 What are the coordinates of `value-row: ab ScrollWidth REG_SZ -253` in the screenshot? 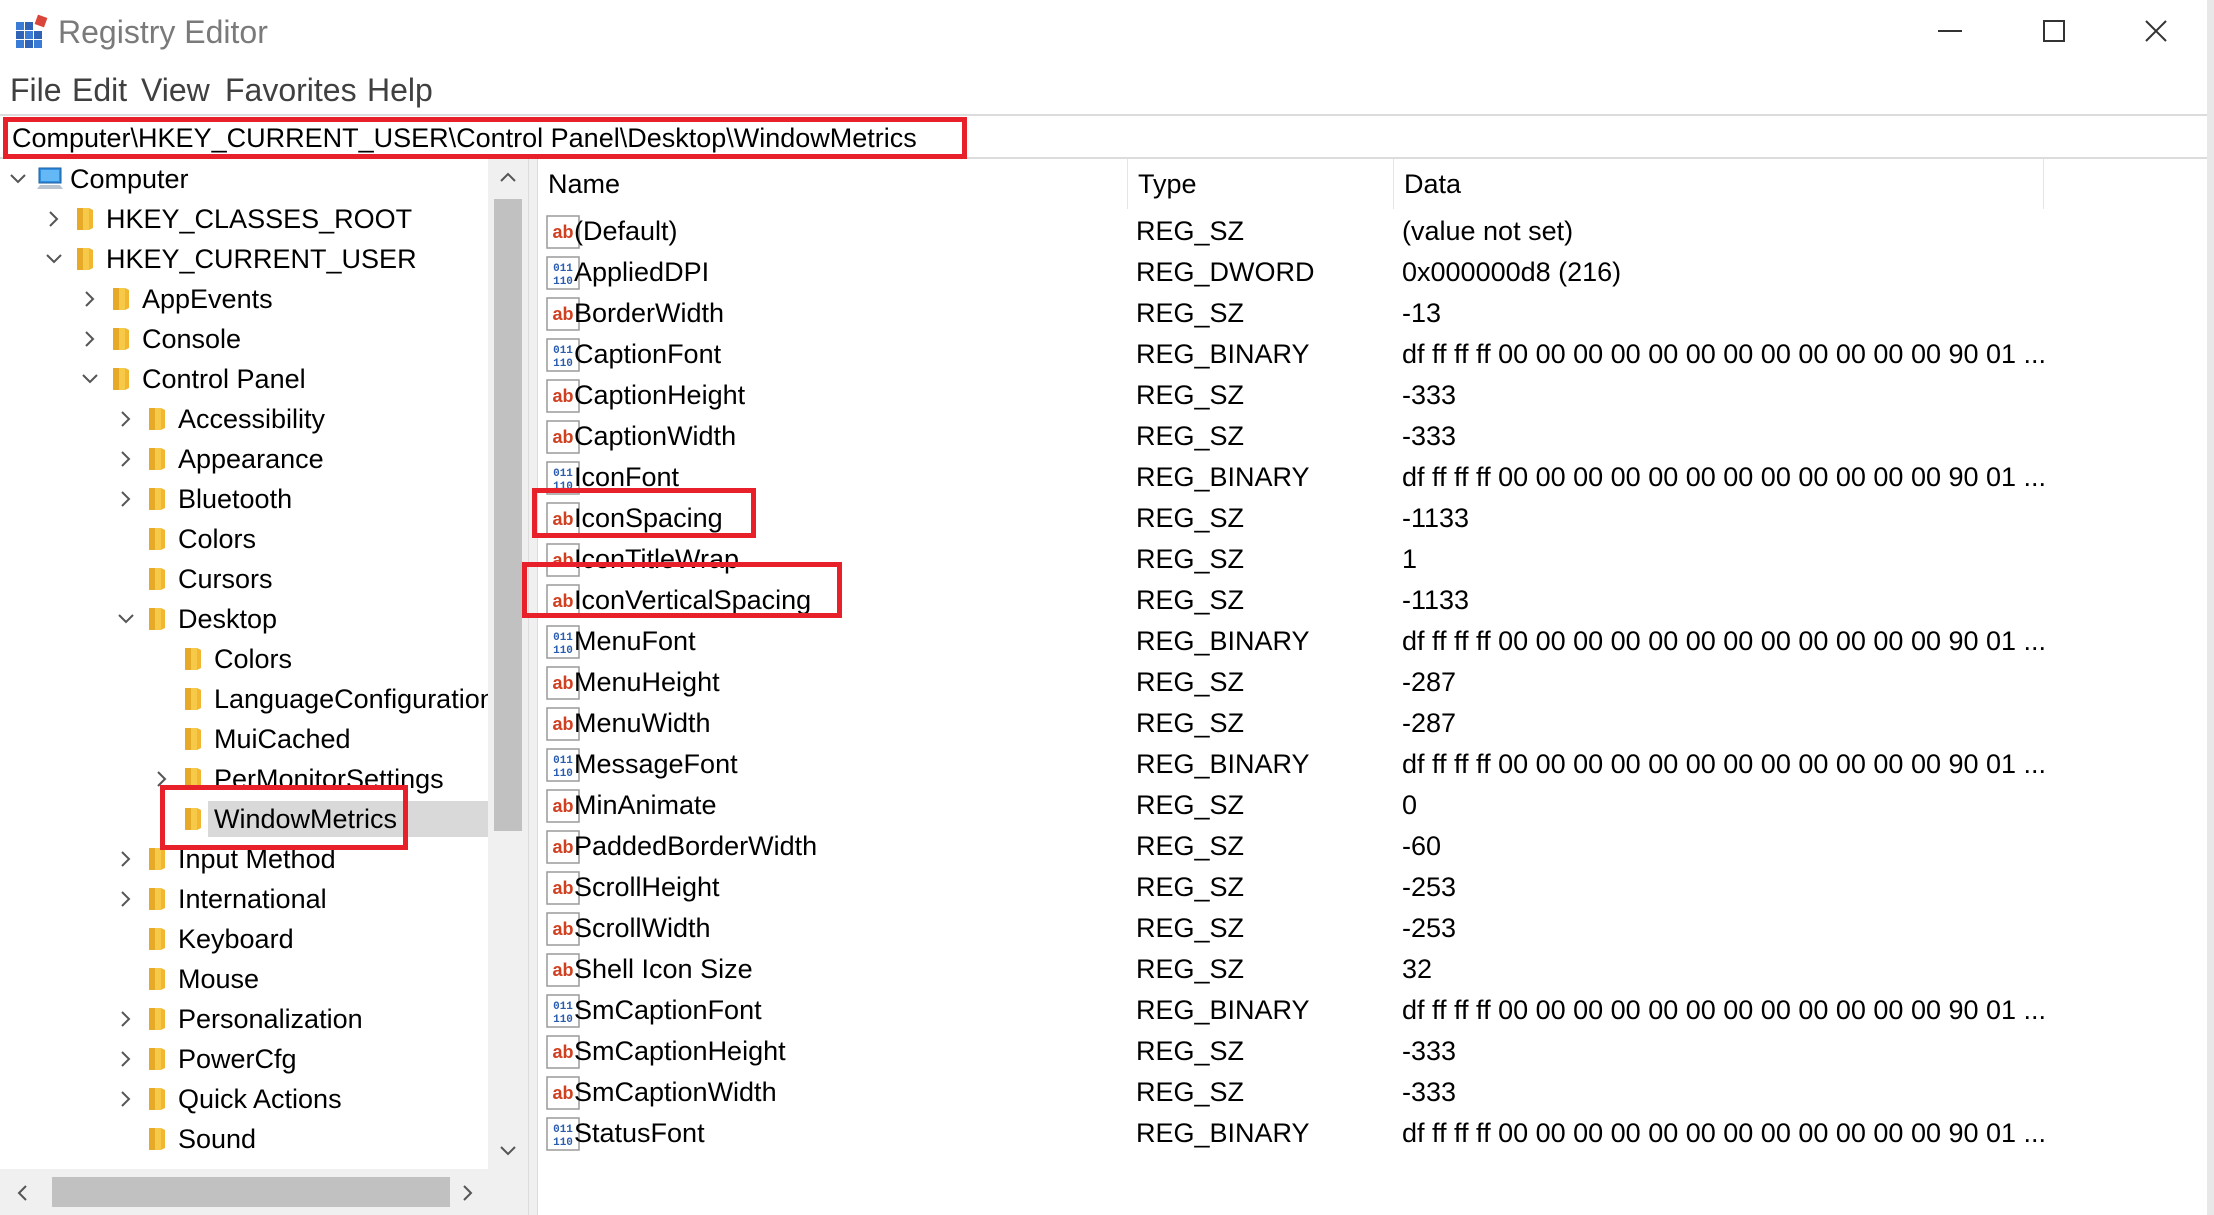 It's located at (1376, 928).